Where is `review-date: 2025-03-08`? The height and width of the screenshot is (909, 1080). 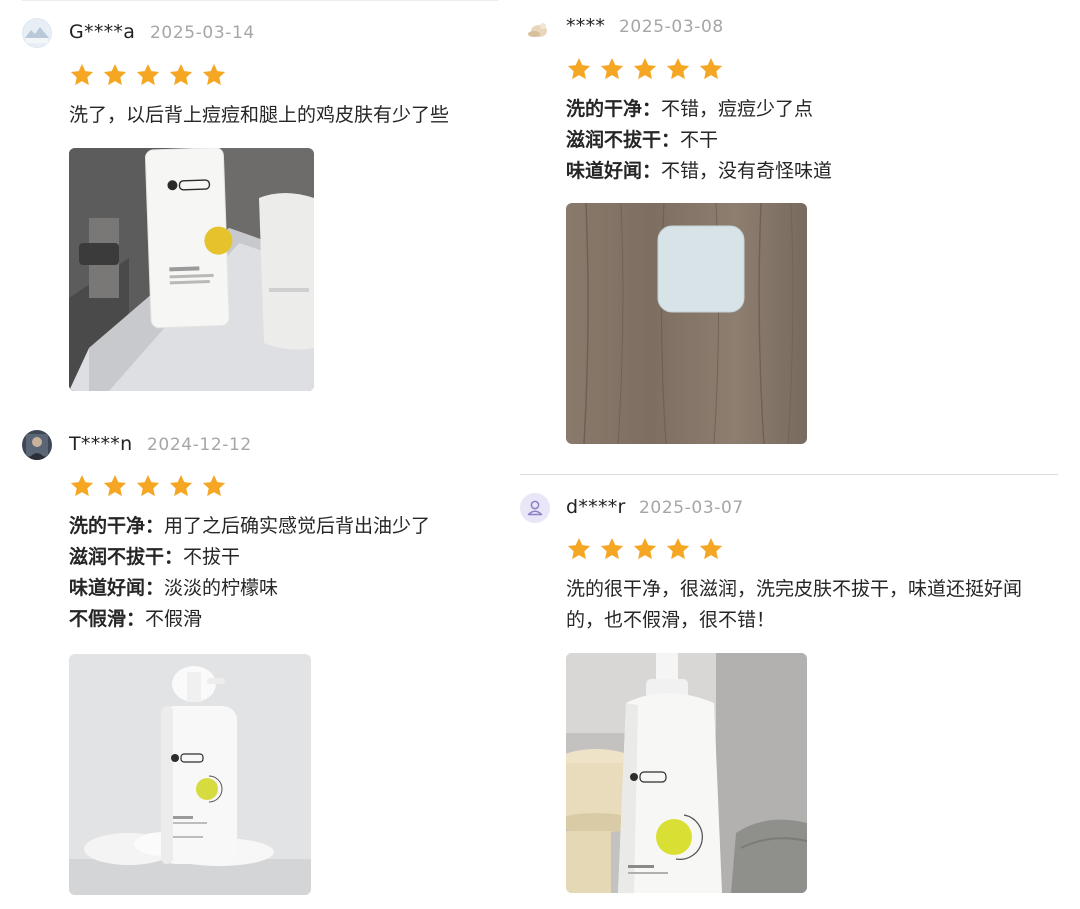
review-date: 2025-03-08 is located at coordinates (671, 27).